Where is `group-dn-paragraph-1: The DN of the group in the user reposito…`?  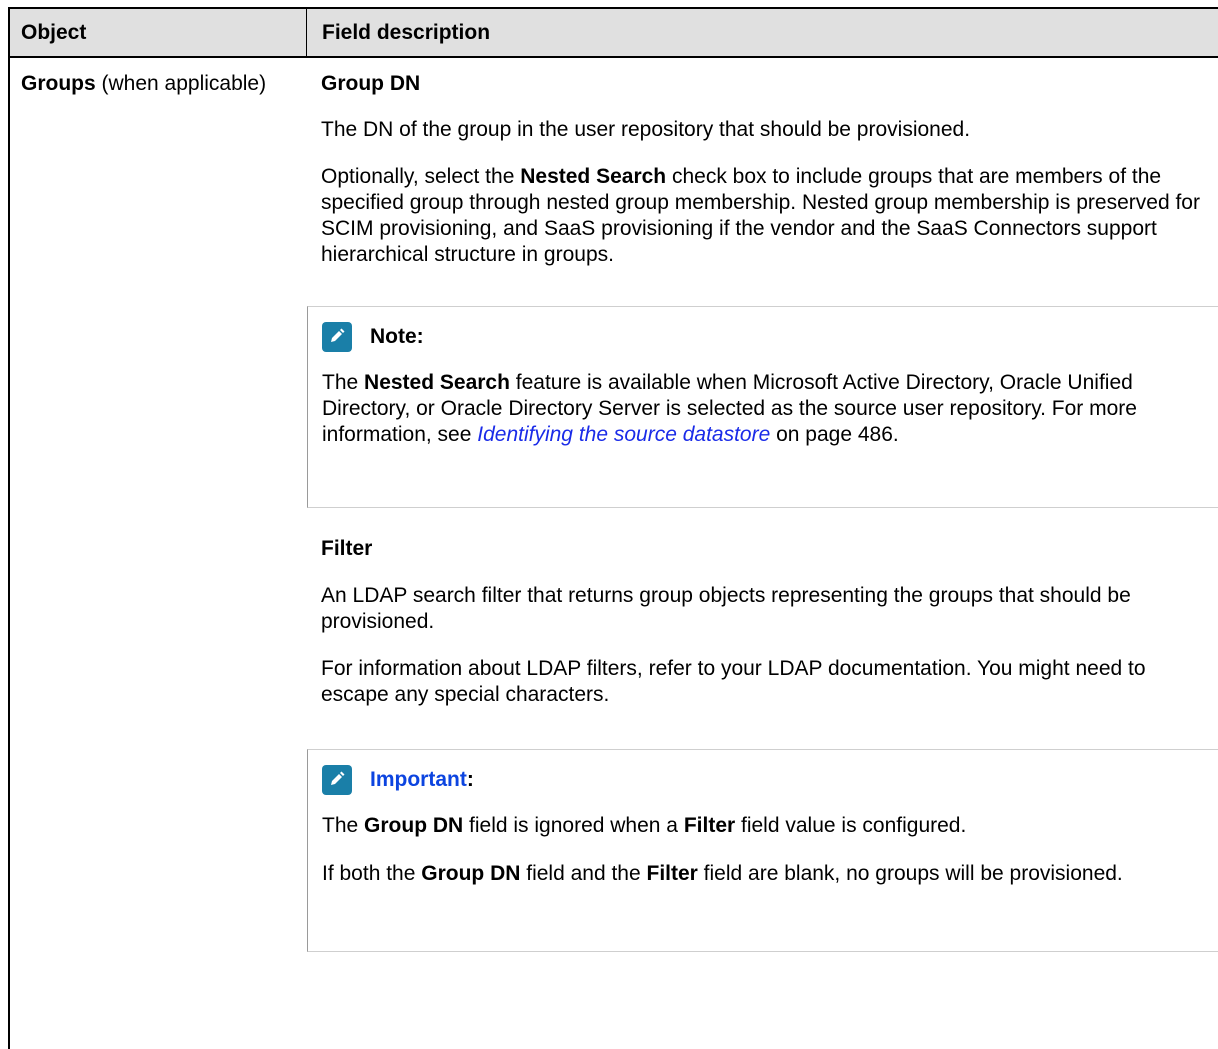
group-dn-paragraph-1: The DN of the group in the user reposito… is located at coordinates (646, 129).